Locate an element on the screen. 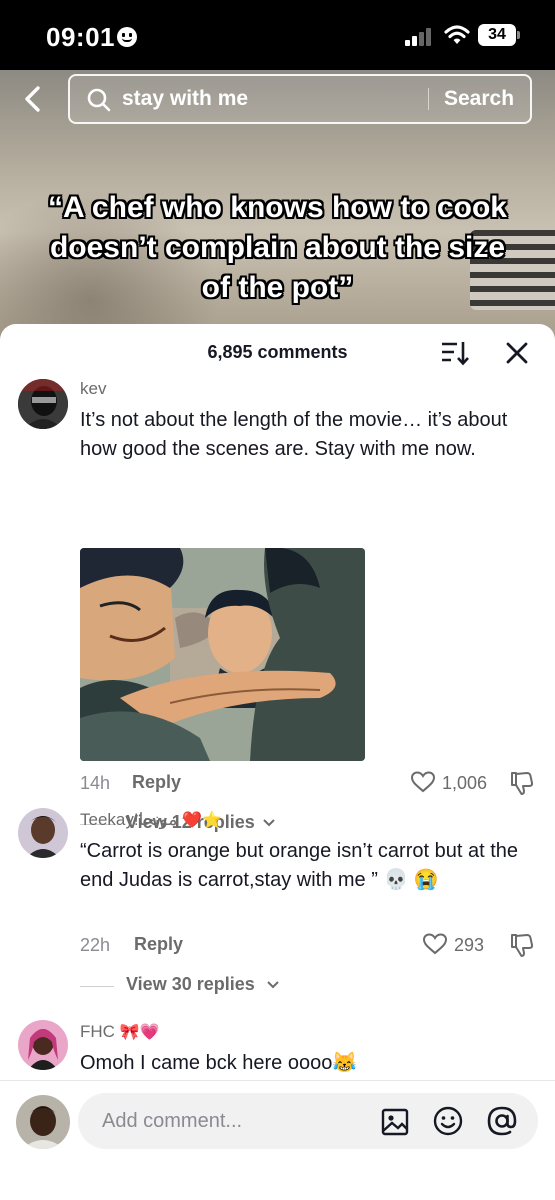 This screenshot has width=555, height=1200. search-divider is located at coordinates (428, 99).